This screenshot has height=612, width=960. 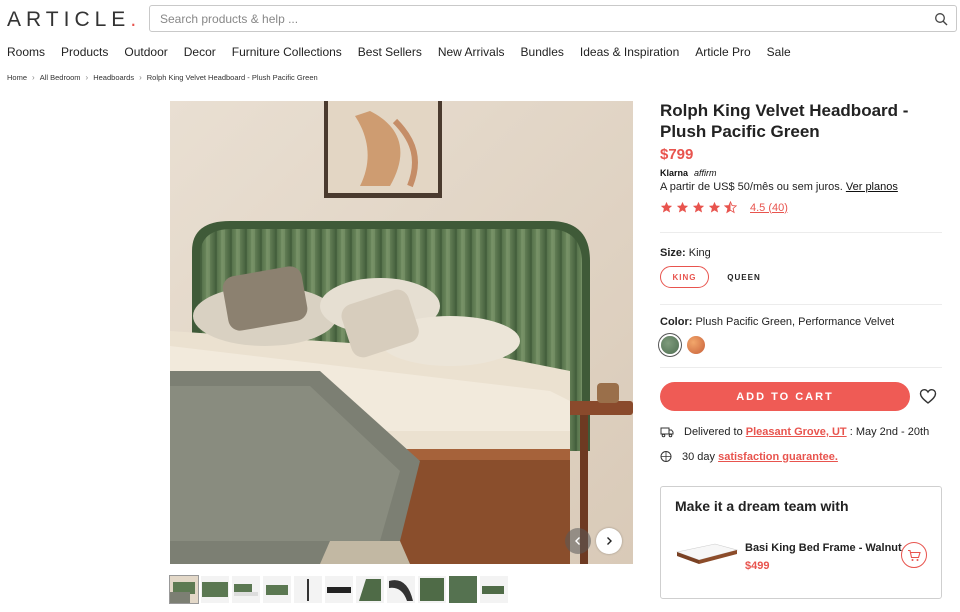 What do you see at coordinates (69, 19) in the screenshot?
I see `logo-text: ARTICLE` at bounding box center [69, 19].